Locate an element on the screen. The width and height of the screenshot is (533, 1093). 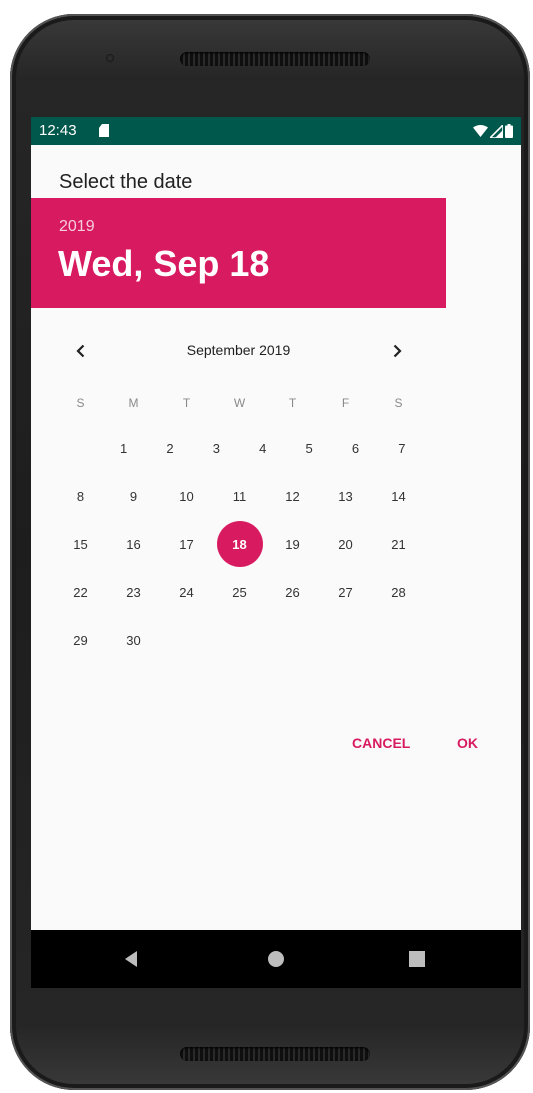
weekday-label: W is located at coordinates (239, 403).